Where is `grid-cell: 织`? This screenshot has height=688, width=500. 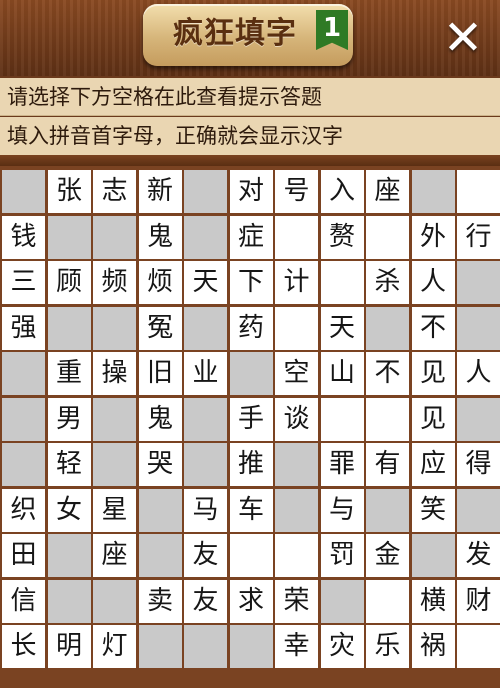 grid-cell: 织 is located at coordinates (23, 510).